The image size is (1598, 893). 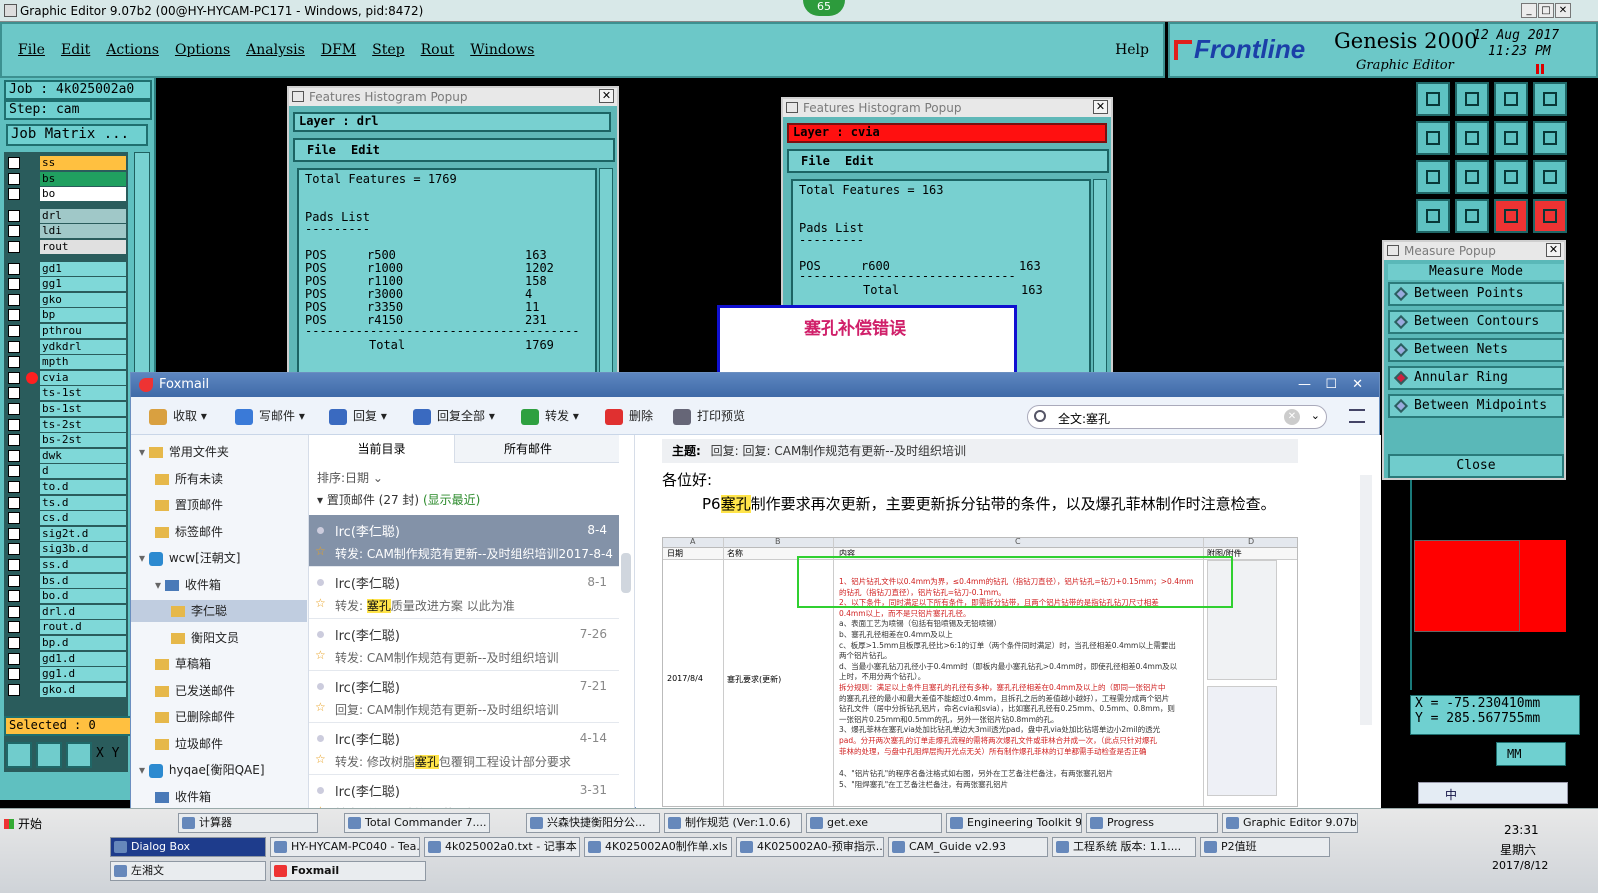 What do you see at coordinates (1550, 216) in the screenshot?
I see `net-red-2-icon` at bounding box center [1550, 216].